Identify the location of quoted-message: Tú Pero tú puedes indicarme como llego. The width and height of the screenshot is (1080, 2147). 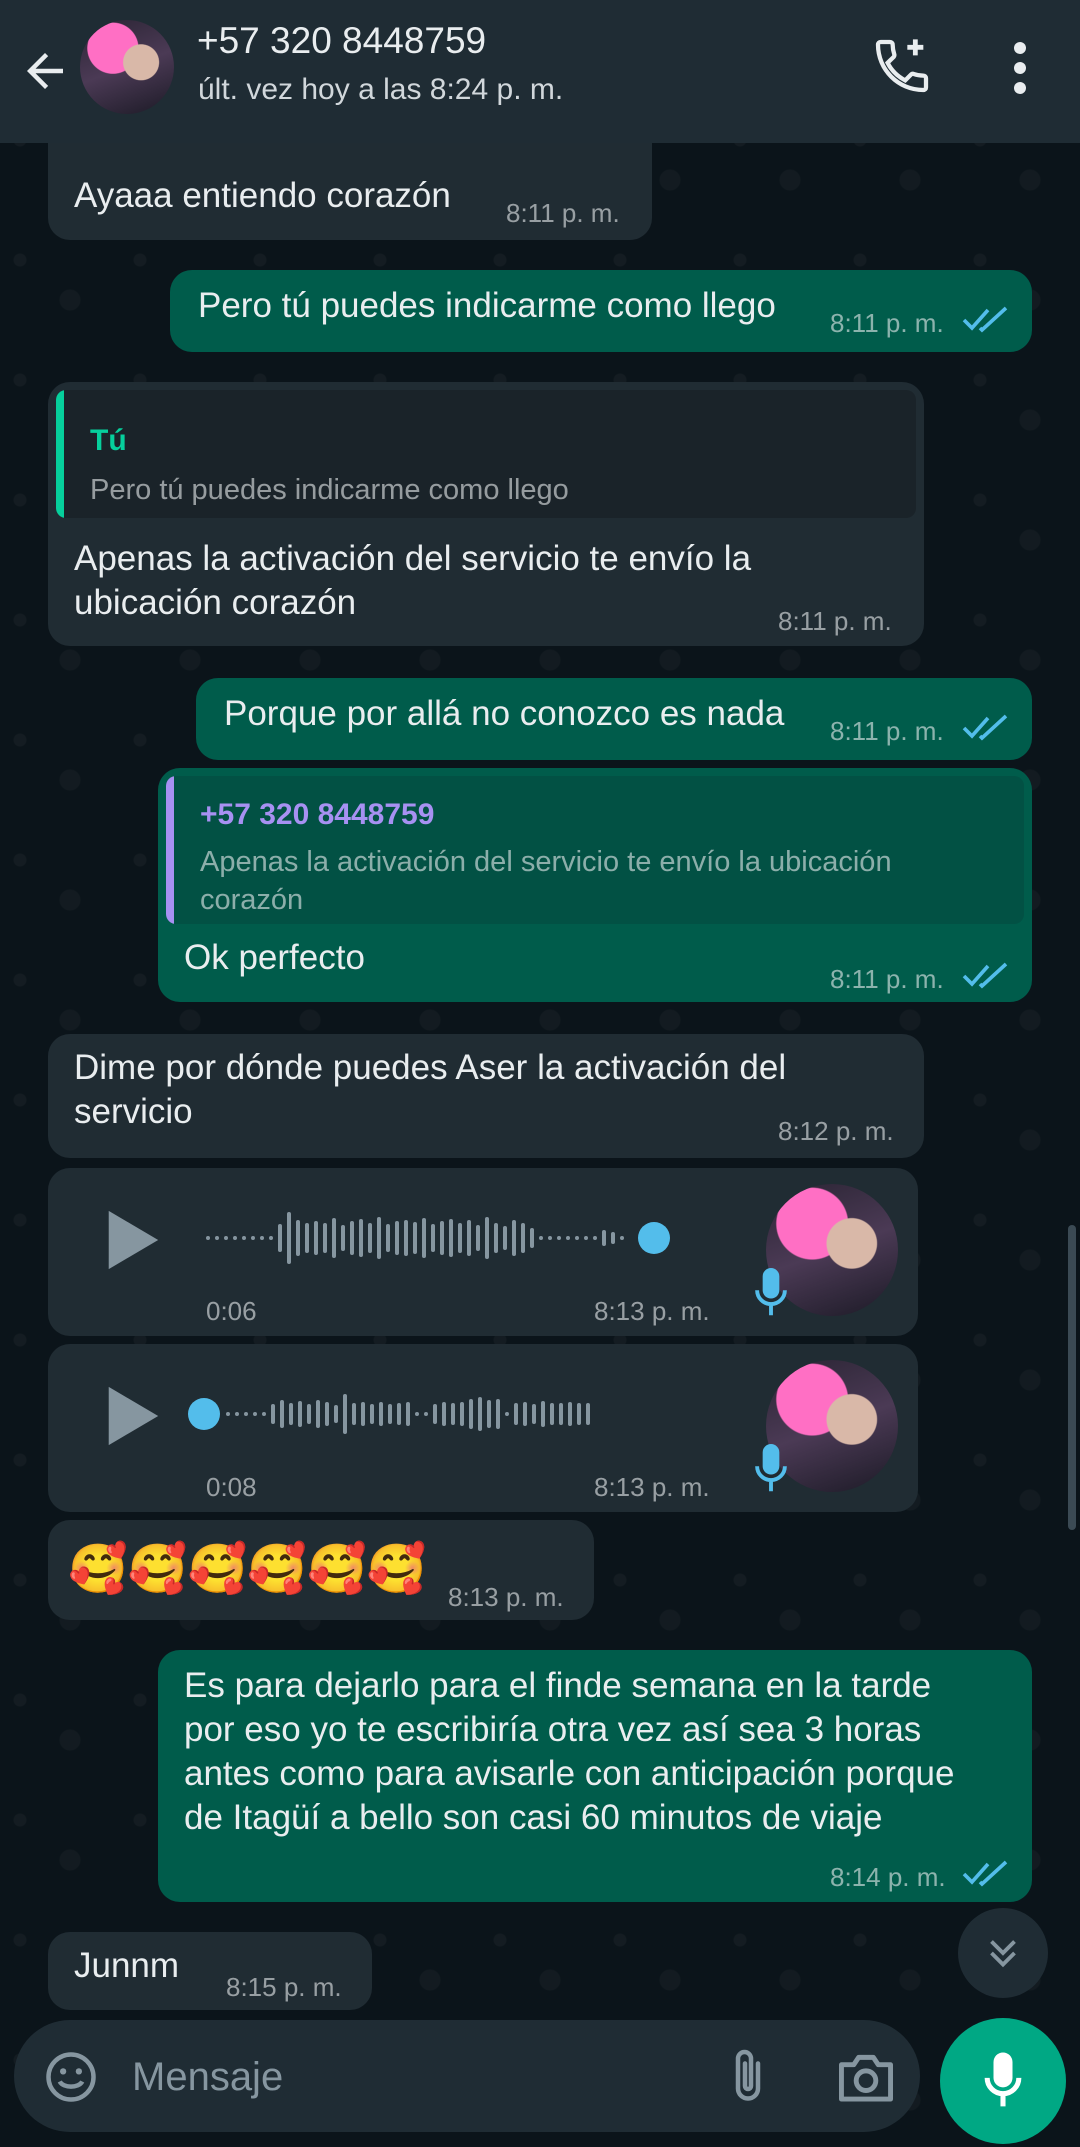
(486, 454).